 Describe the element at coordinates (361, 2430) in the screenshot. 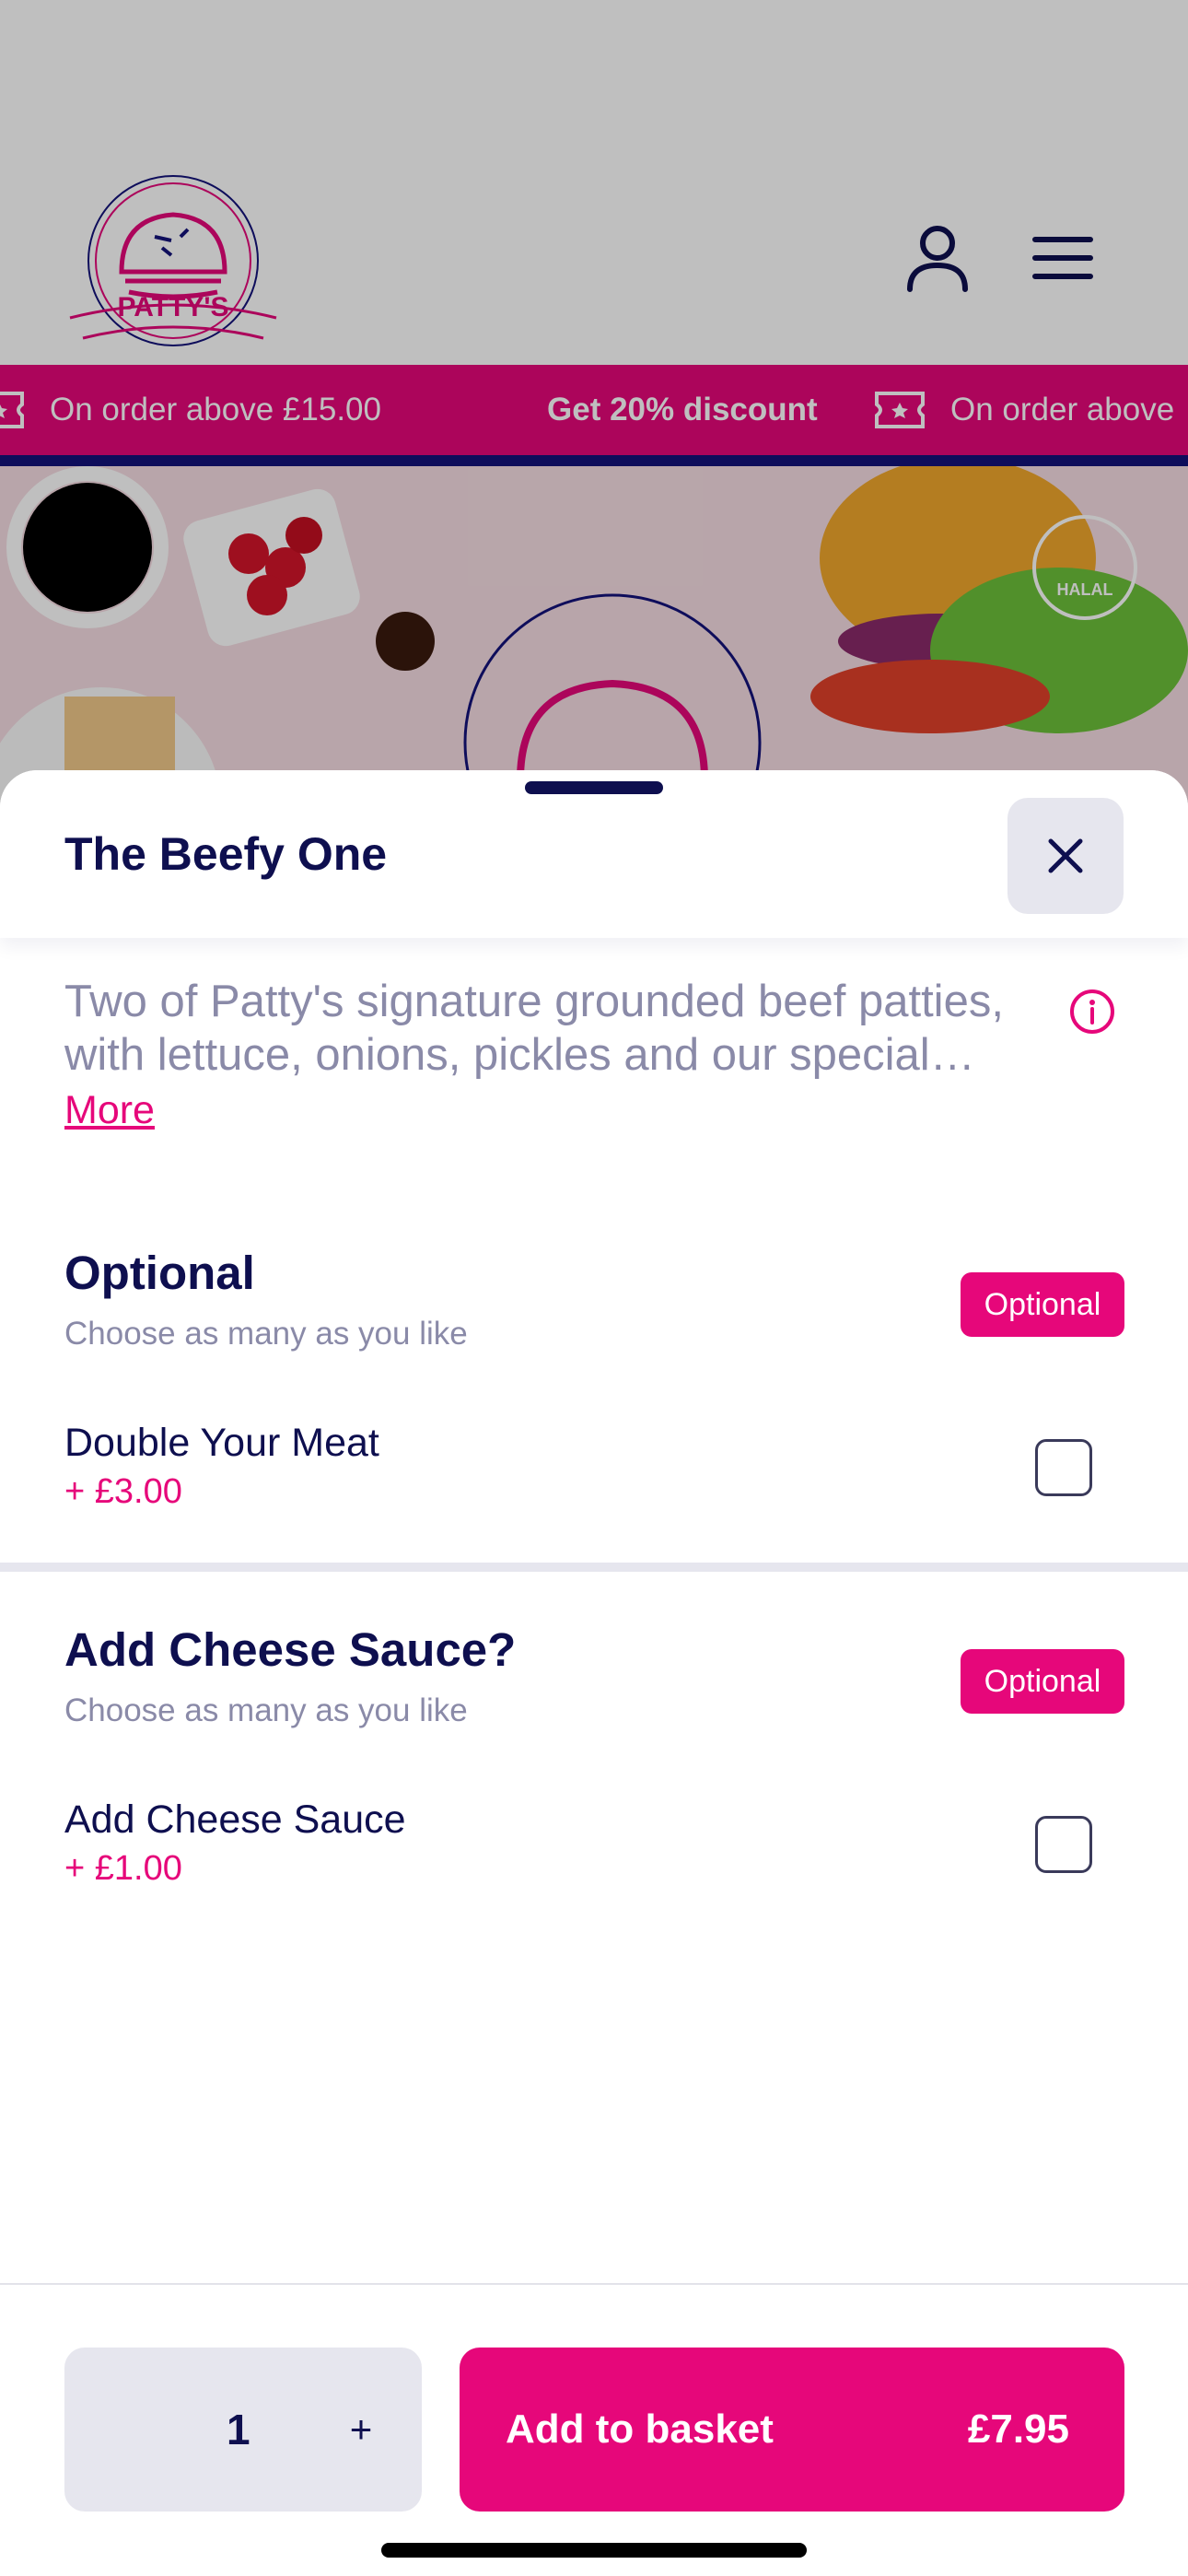

I see `increment-button: +` at that location.